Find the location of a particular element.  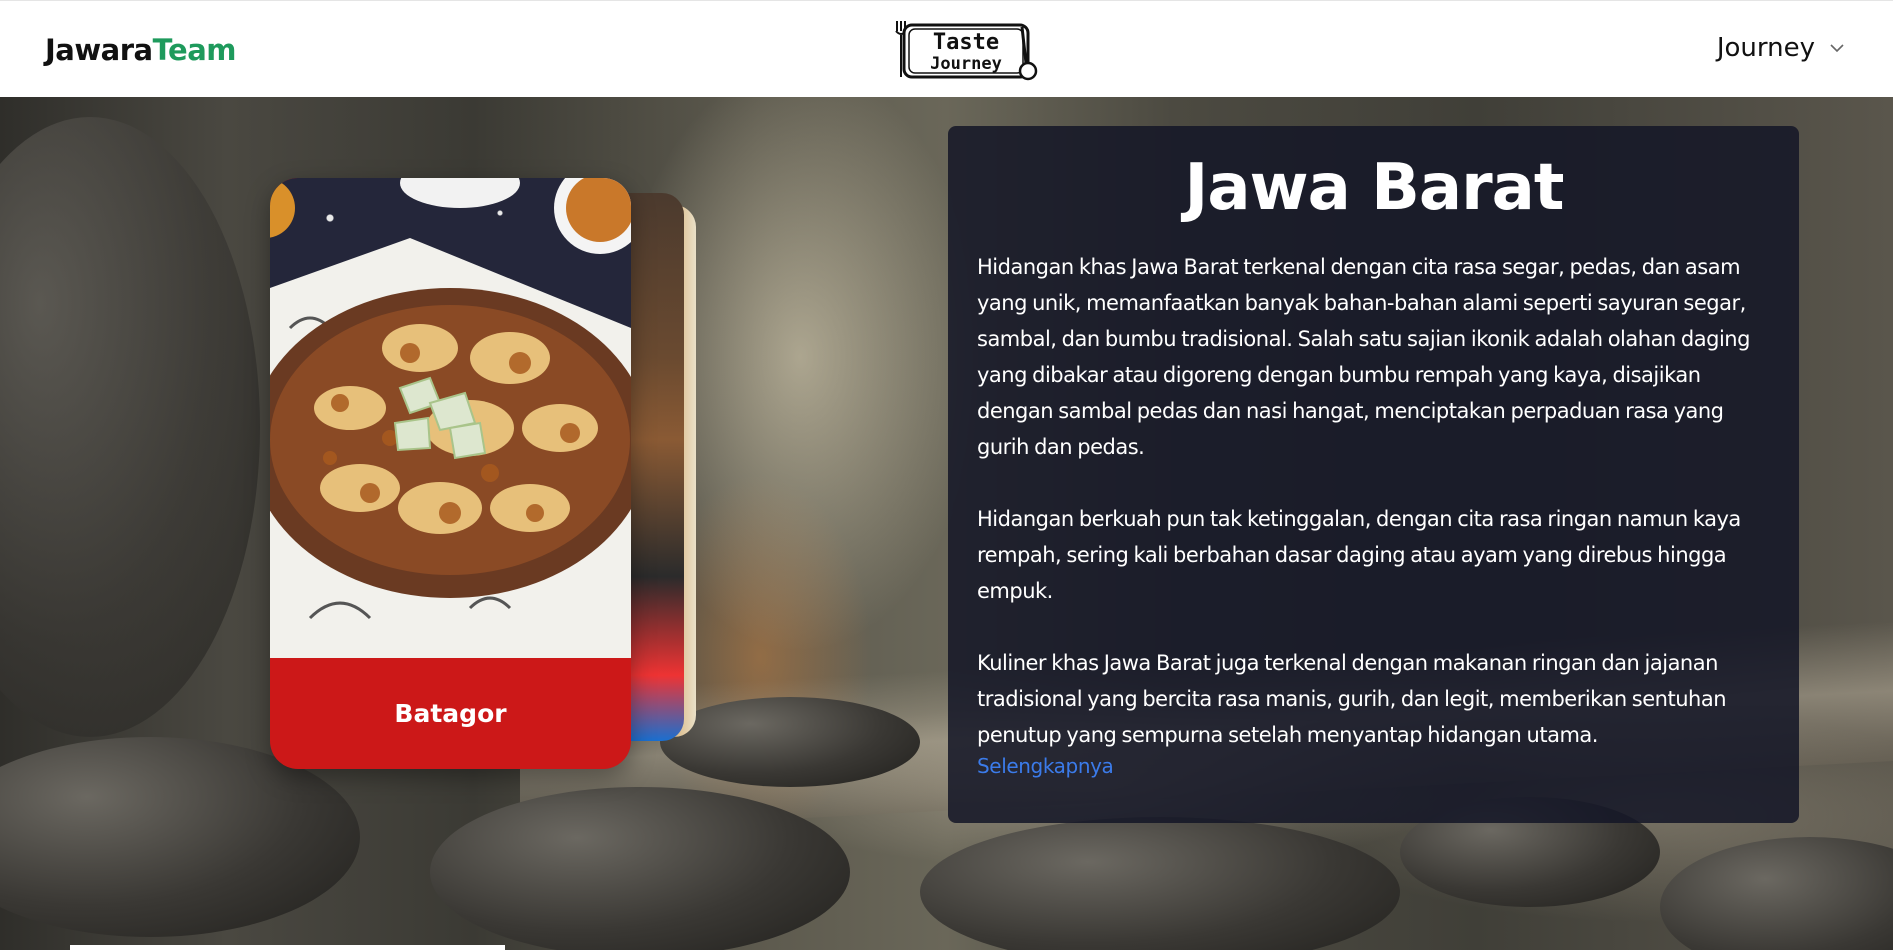

scroll-indicator is located at coordinates (287, 947).